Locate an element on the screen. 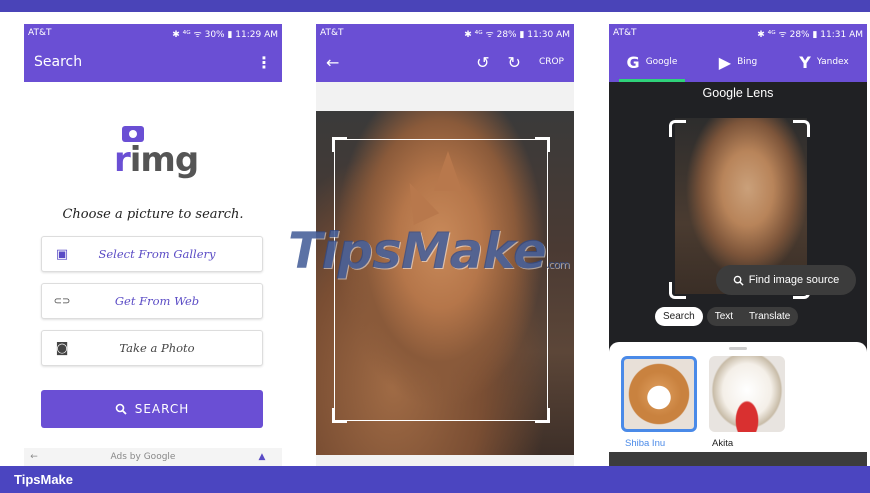  crop-frame is located at coordinates (441, 280).